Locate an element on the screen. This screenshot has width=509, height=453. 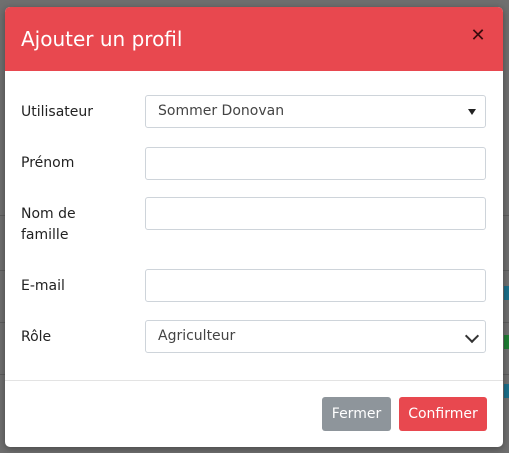
last-name-label-line2: famille is located at coordinates (45, 235).